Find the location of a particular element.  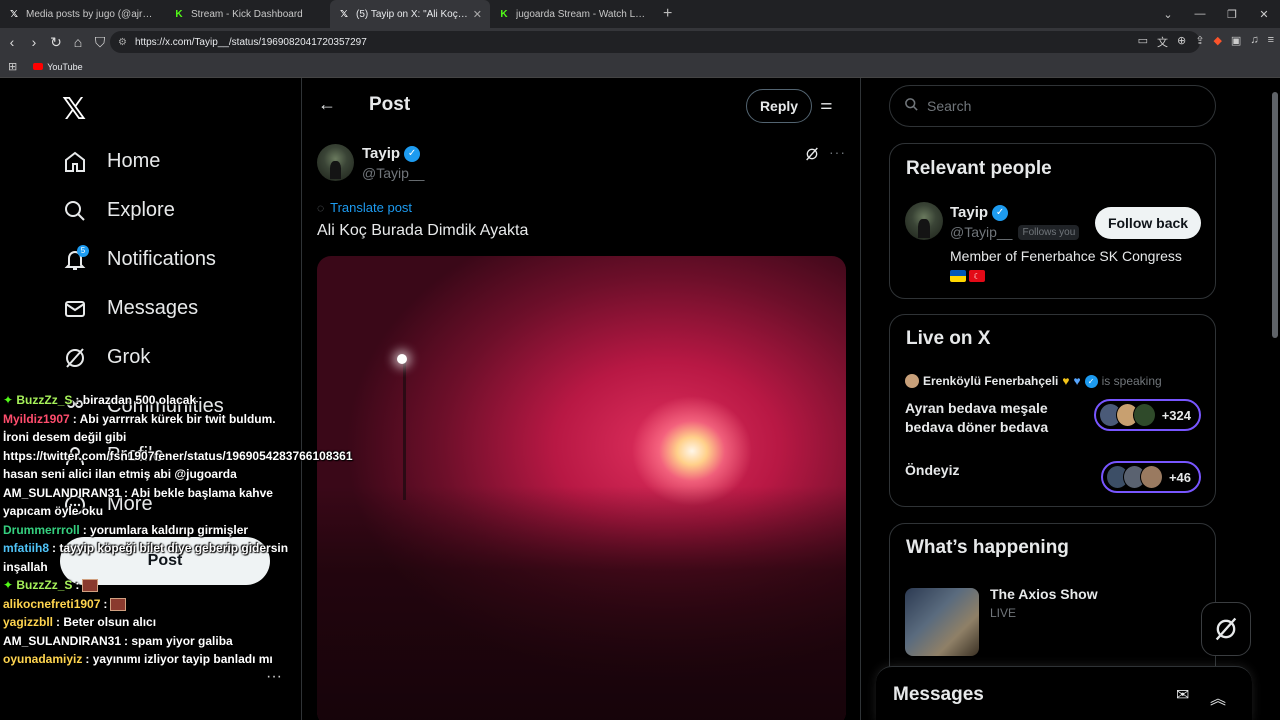

maximize-icon: ❐ is located at coordinates (1232, 14).